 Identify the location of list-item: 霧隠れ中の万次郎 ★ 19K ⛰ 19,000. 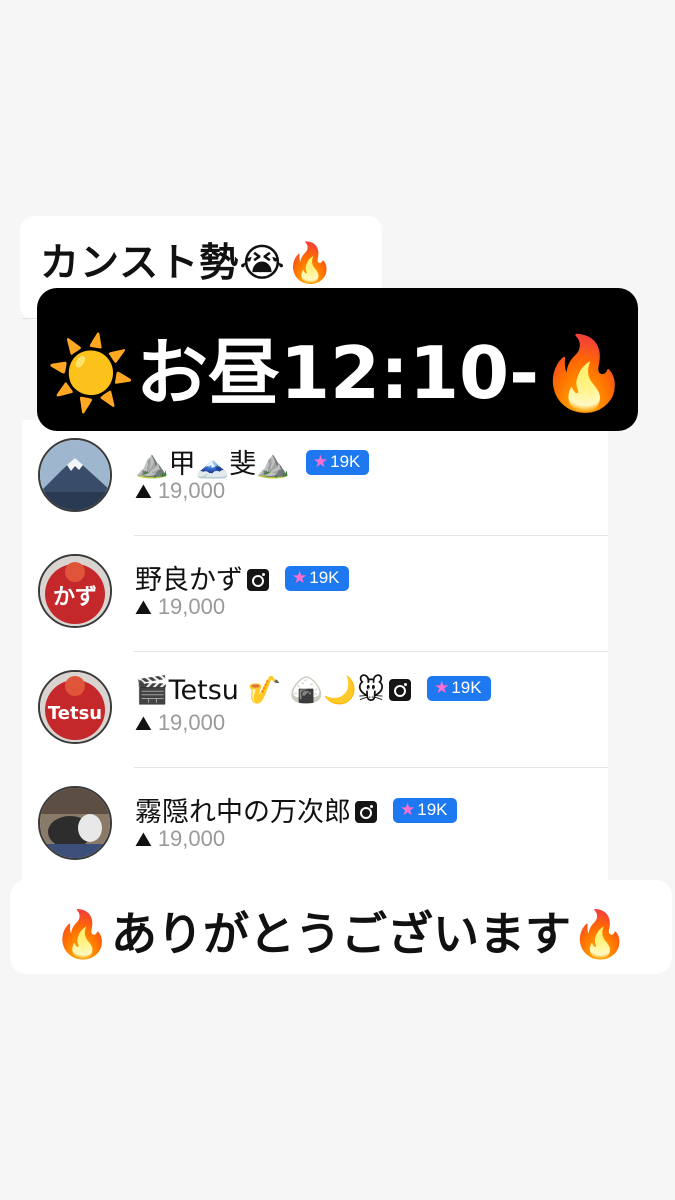
(315, 826).